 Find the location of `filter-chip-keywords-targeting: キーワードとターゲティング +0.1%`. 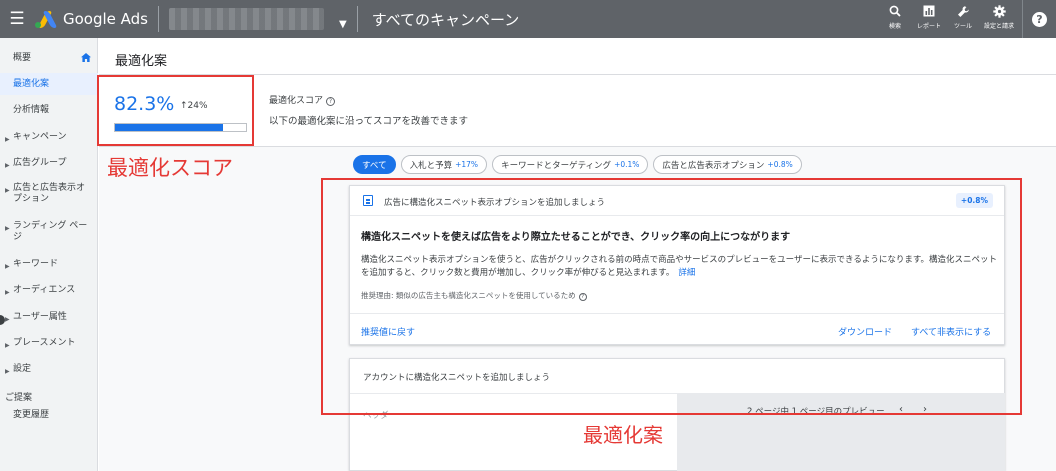

filter-chip-keywords-targeting: キーワードとターゲティング +0.1% is located at coordinates (570, 164).